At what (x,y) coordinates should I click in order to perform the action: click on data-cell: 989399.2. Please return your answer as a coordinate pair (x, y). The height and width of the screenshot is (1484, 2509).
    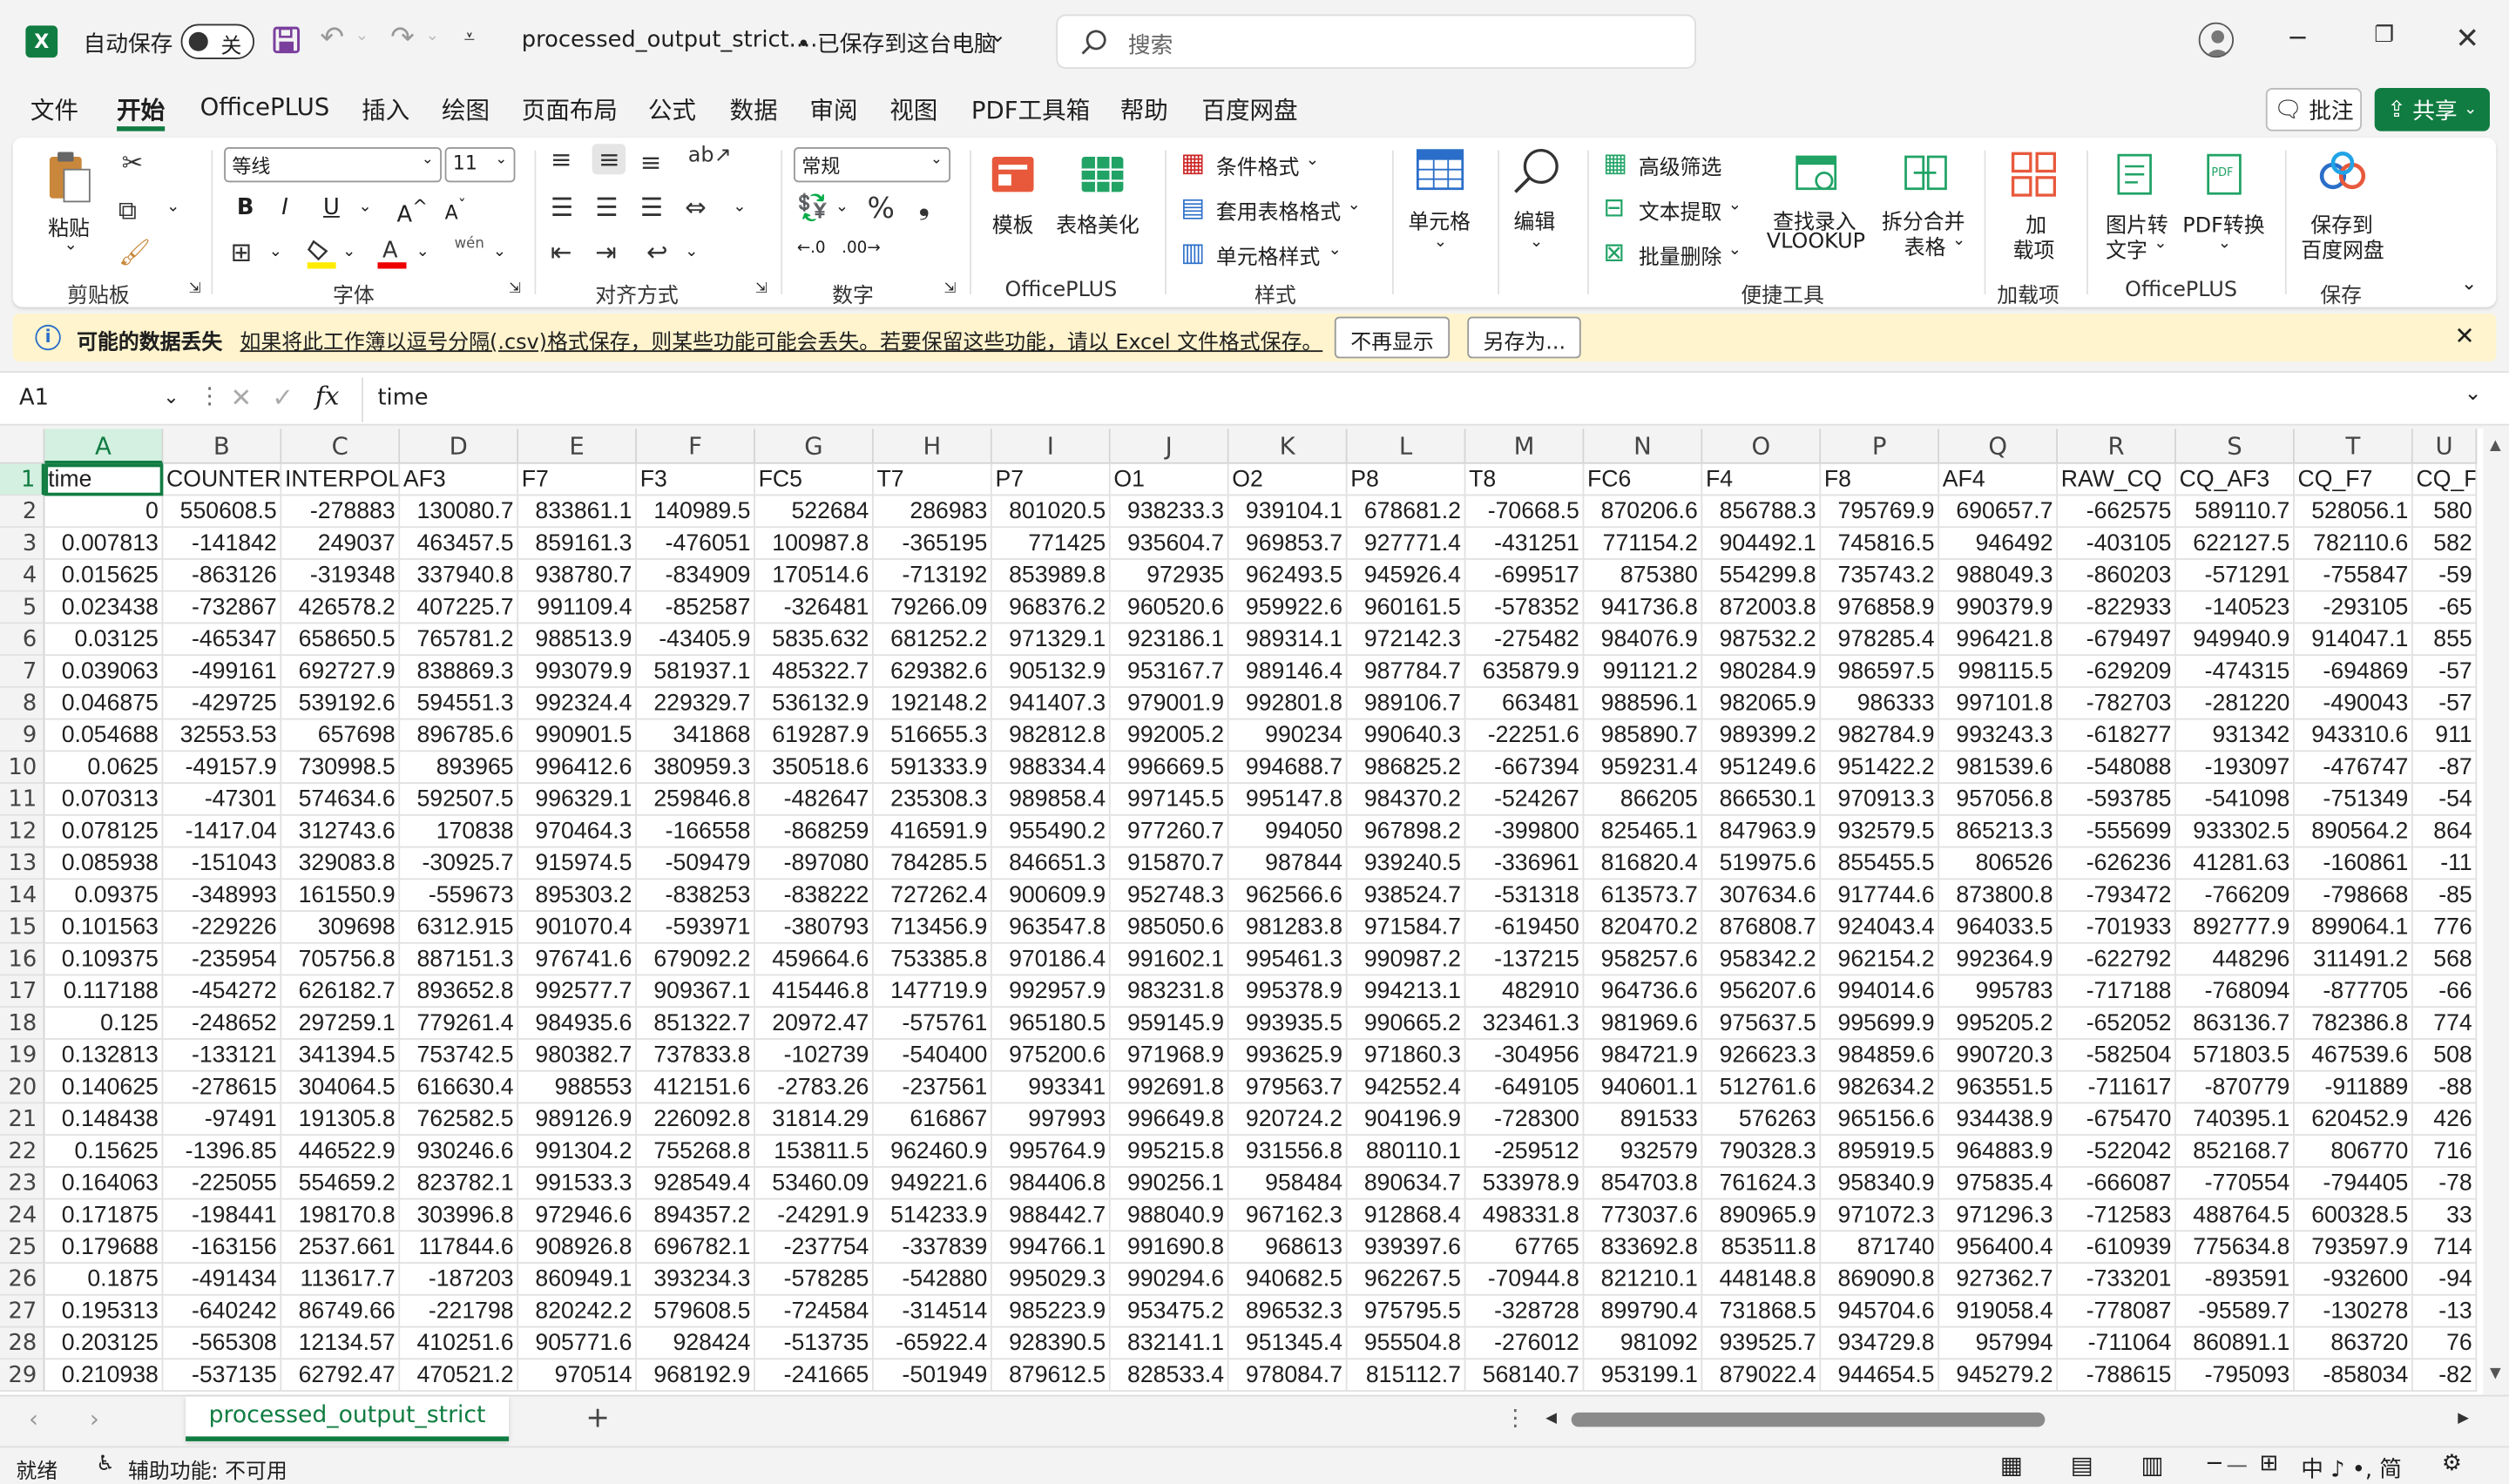
    Looking at the image, I should click on (1762, 735).